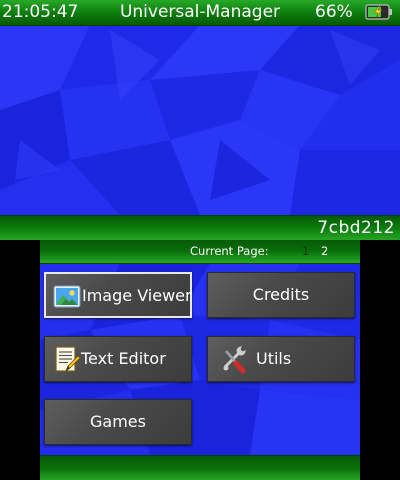 Image resolution: width=400 pixels, height=480 pixels. What do you see at coordinates (324, 251) in the screenshot?
I see `page-2-indicator: 2` at bounding box center [324, 251].